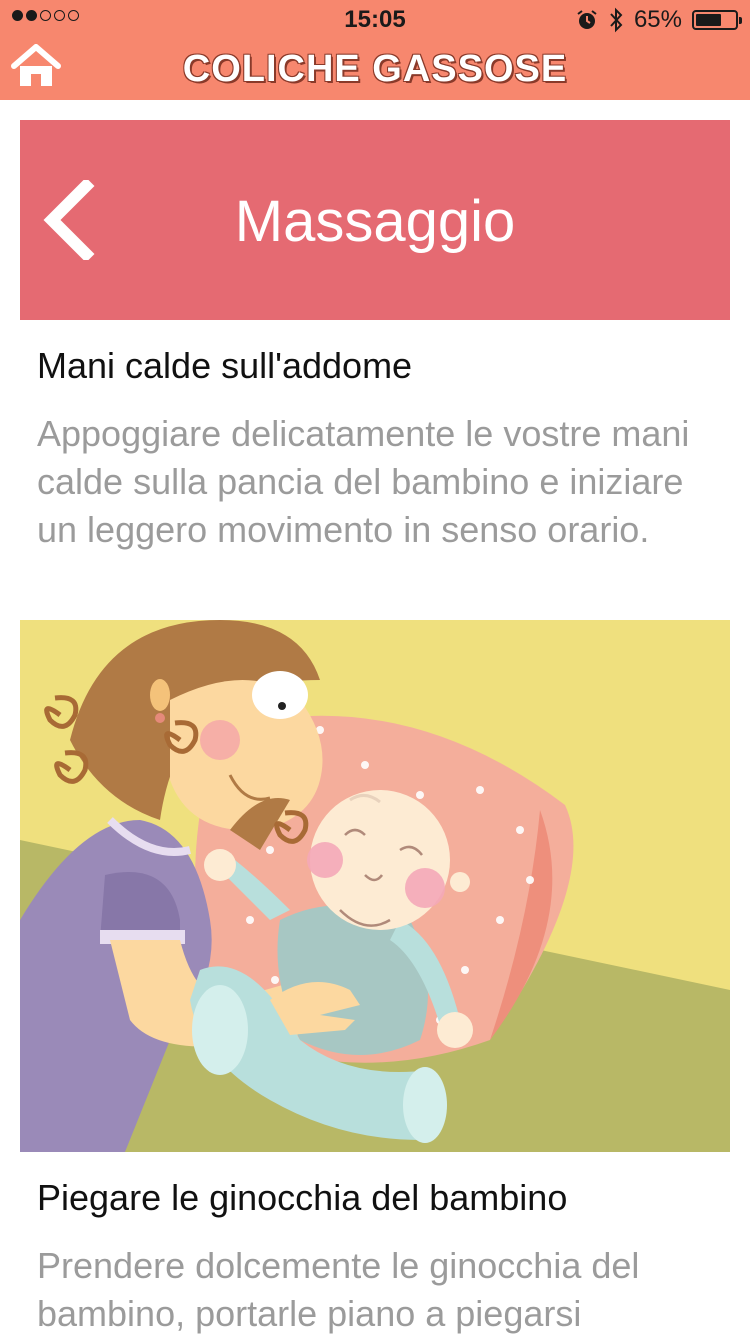  Describe the element at coordinates (657, 19) in the screenshot. I see `battery-percent: 65%` at that location.